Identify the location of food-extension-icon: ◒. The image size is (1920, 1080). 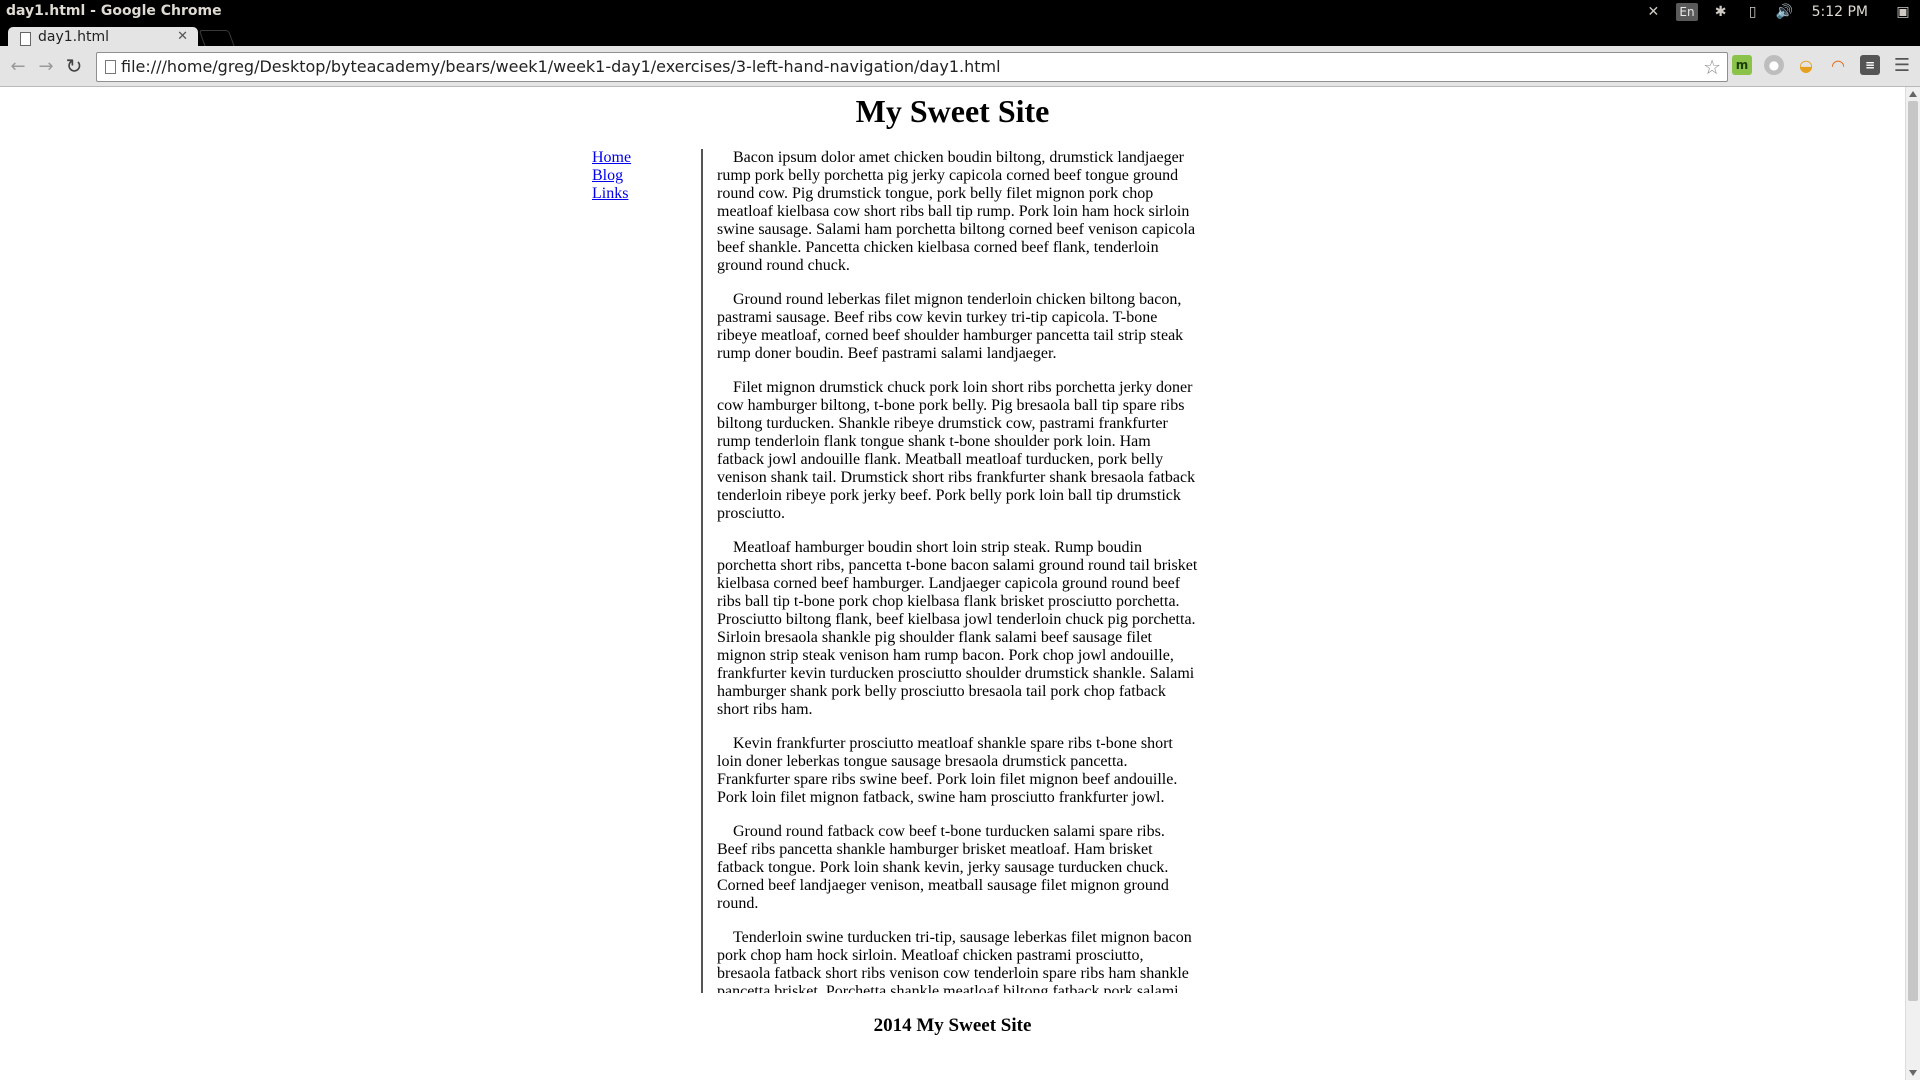
(1806, 65).